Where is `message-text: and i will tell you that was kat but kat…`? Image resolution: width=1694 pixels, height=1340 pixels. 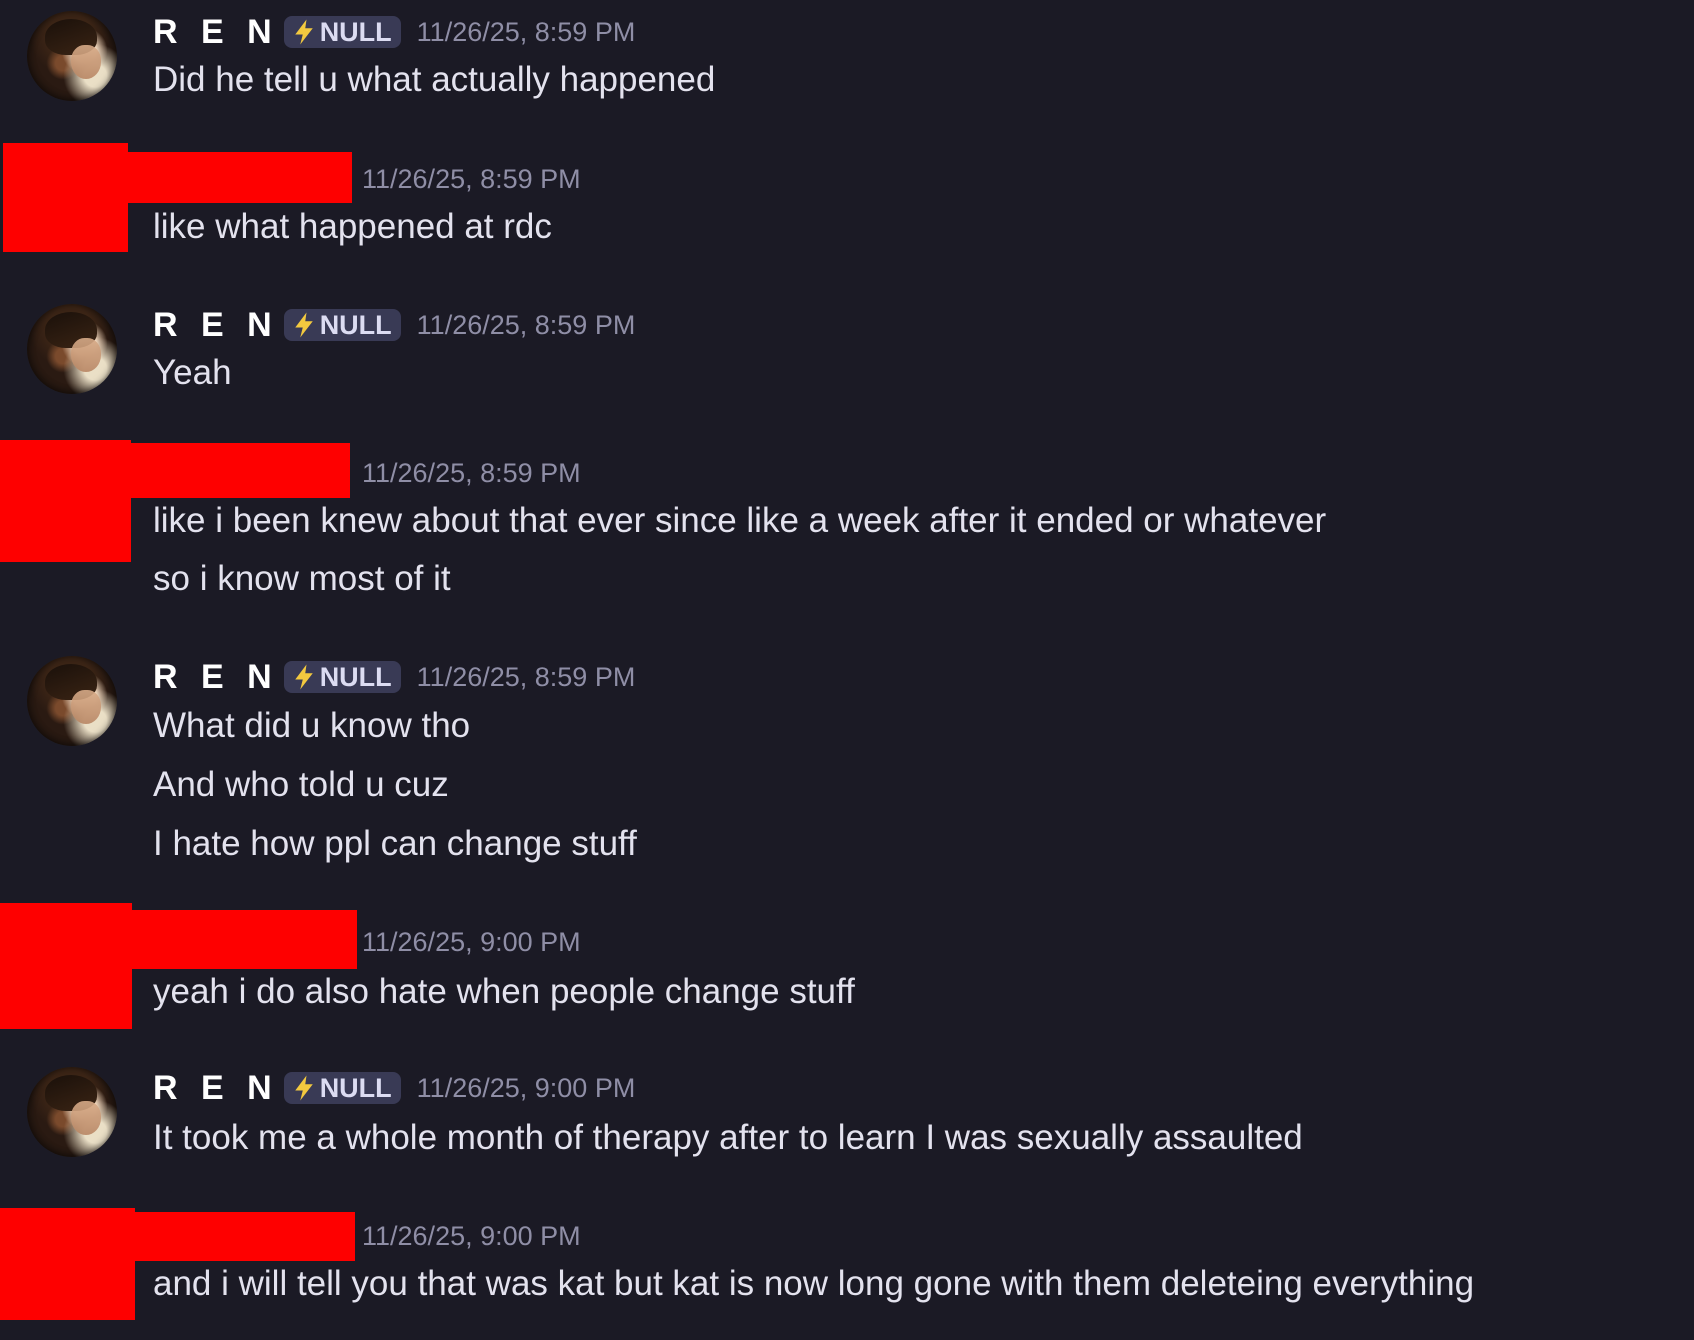 message-text: and i will tell you that was kat but kat… is located at coordinates (814, 1283).